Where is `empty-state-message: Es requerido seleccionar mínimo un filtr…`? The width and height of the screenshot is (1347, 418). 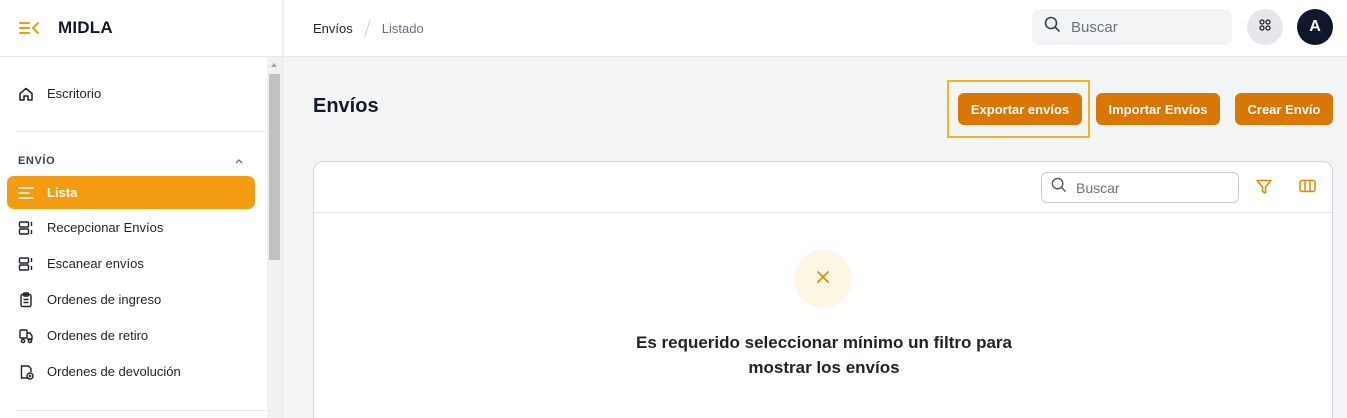
empty-state-message: Es requerido seleccionar mínimo un filtr… is located at coordinates (824, 355).